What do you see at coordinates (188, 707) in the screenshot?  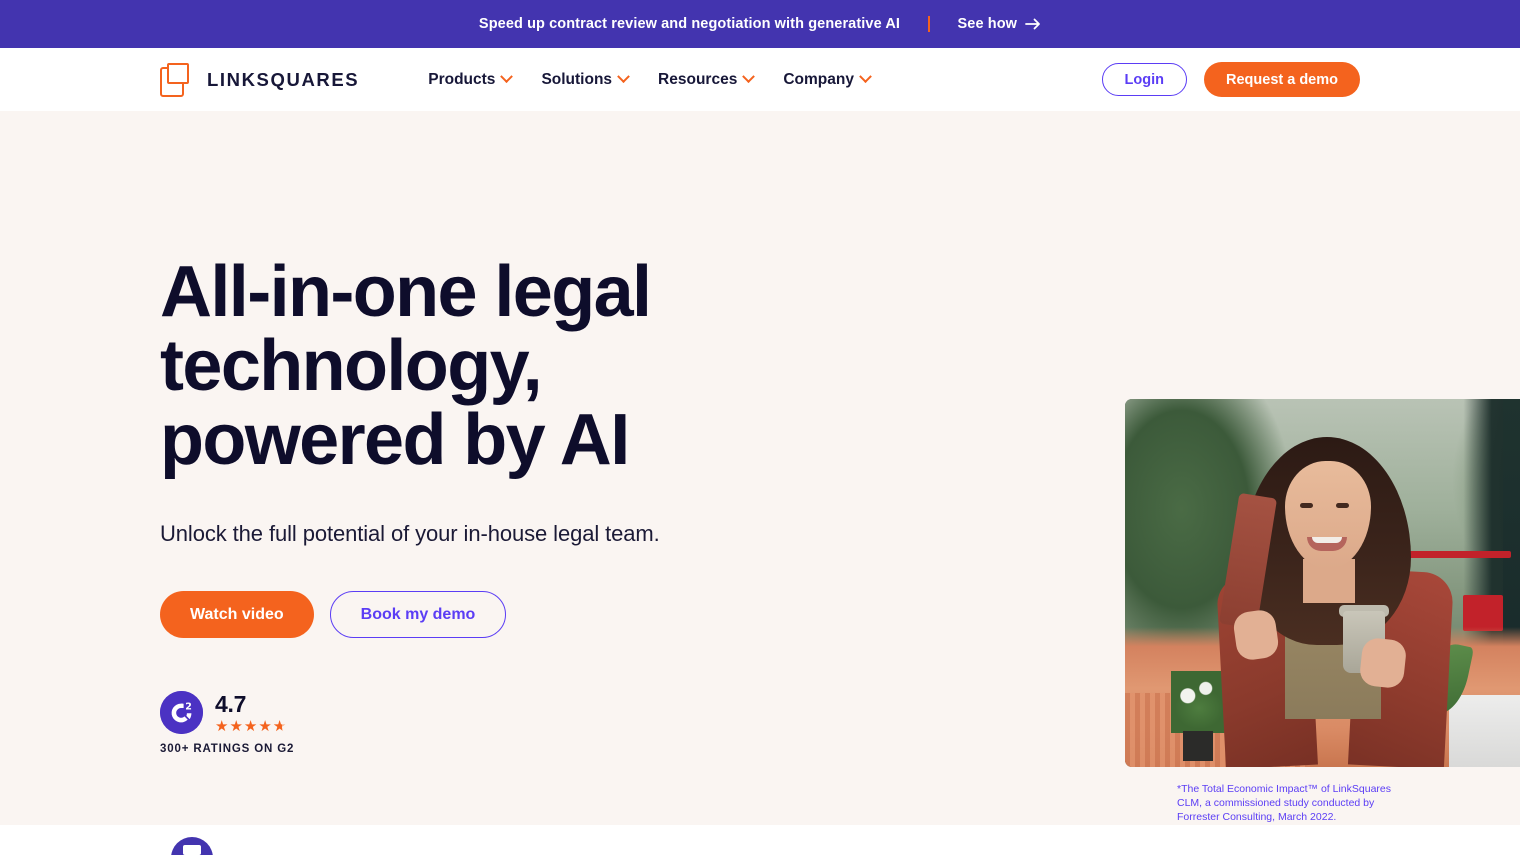 I see `svg-text: 2` at bounding box center [188, 707].